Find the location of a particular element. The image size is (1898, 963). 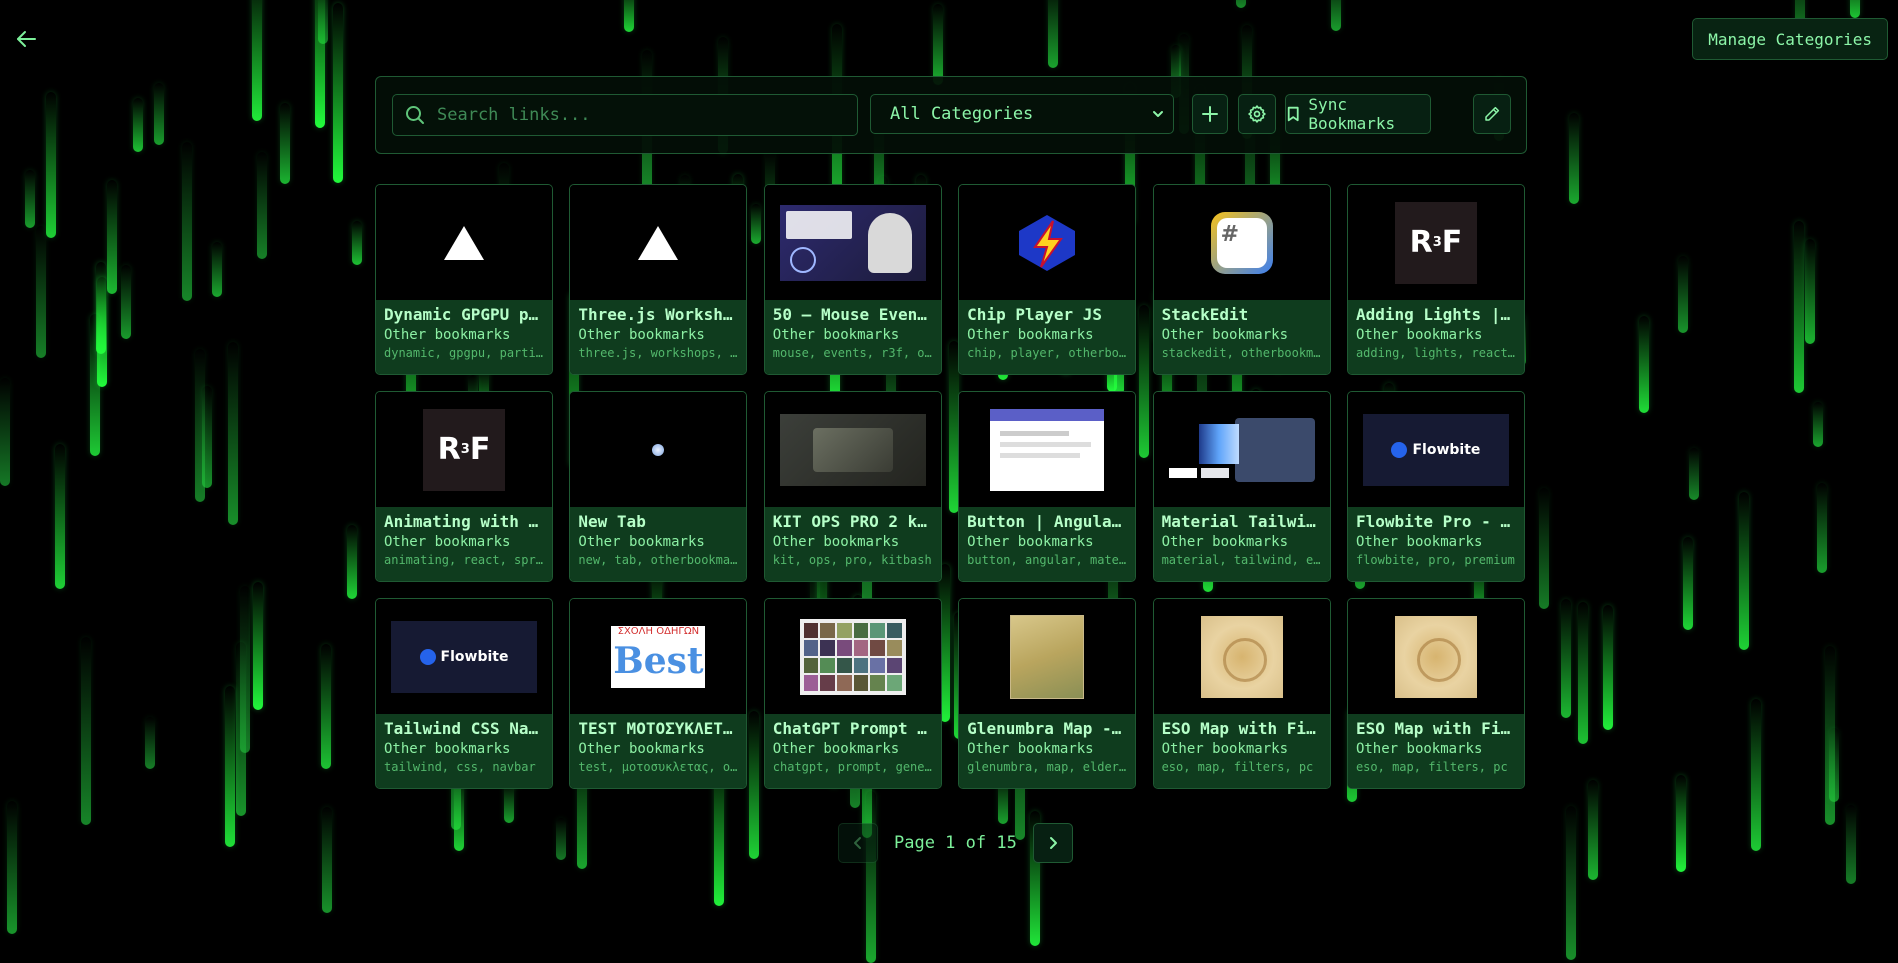

manage-categories-button: Manage Categories is located at coordinates (1790, 39).